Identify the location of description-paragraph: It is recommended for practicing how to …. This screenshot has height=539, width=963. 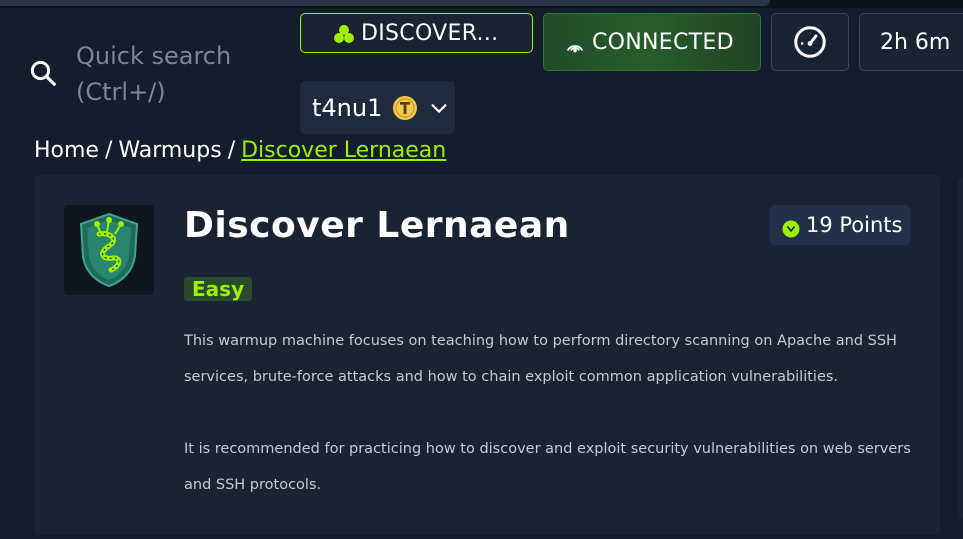
(547, 467).